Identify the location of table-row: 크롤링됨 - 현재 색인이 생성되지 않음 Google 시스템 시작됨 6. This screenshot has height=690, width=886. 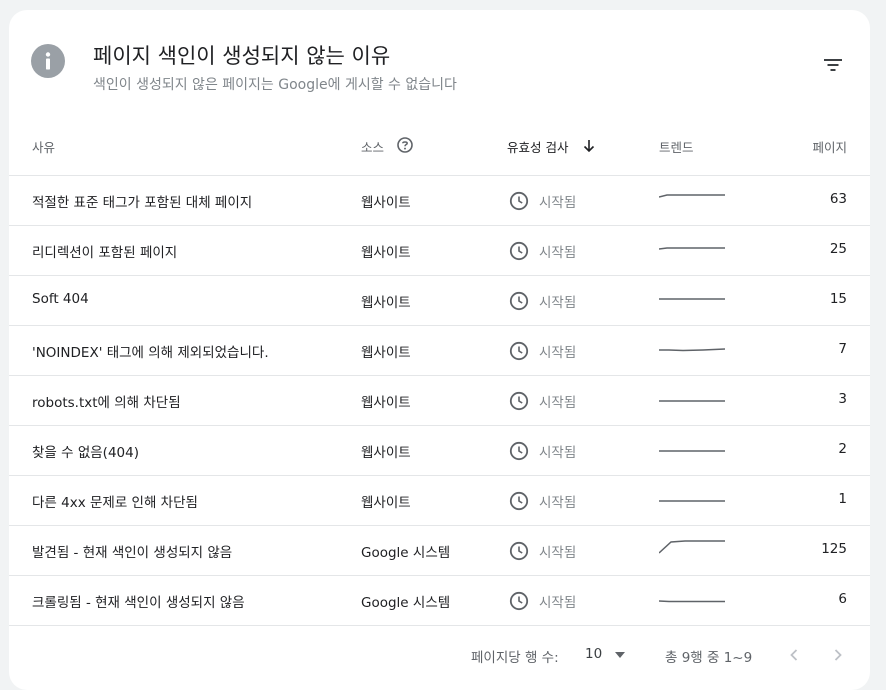
(439, 600).